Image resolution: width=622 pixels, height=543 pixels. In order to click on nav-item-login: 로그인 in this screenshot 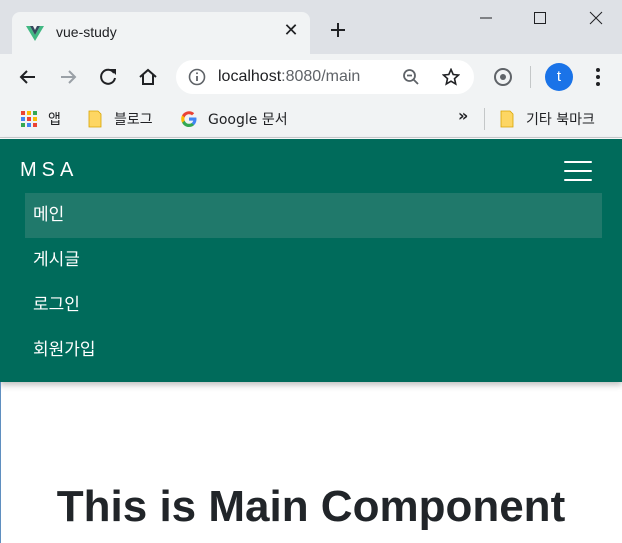, I will do `click(313, 305)`.